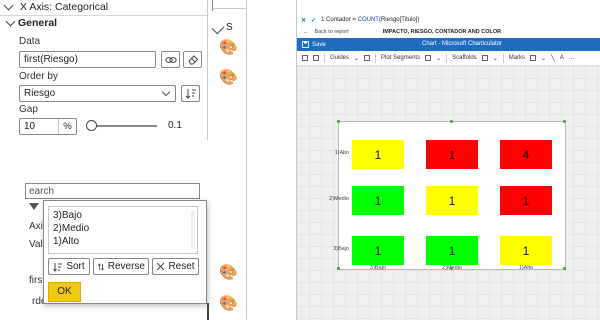 This screenshot has width=600, height=320. Describe the element at coordinates (121, 266) in the screenshot. I see `reverse-button: Reverse` at that location.